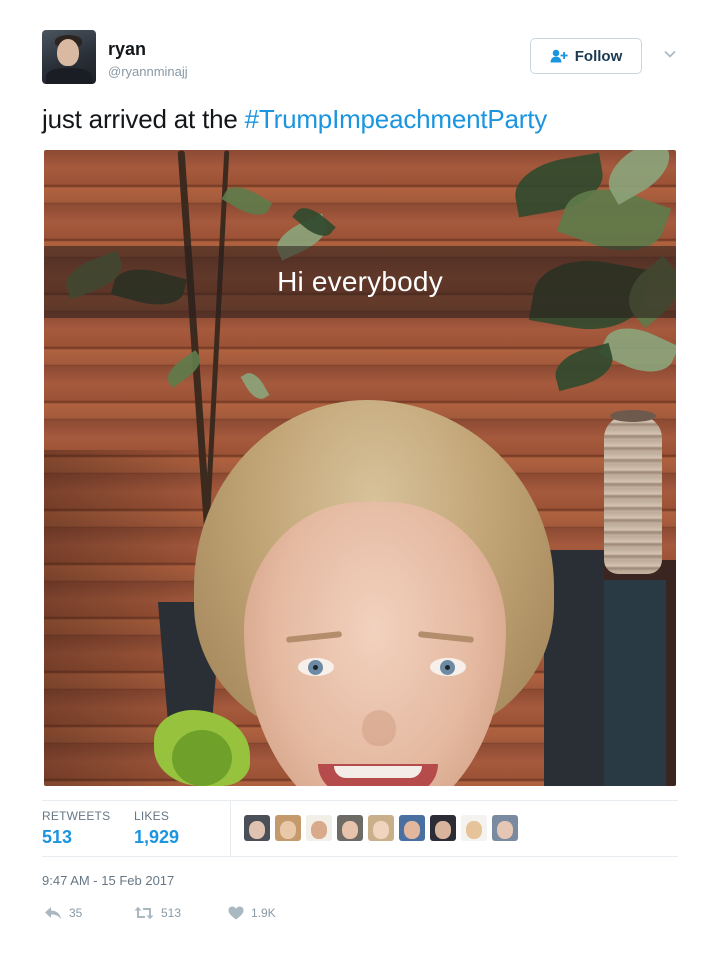 This screenshot has height=963, width=717. What do you see at coordinates (144, 913) in the screenshot?
I see `retweet-icon` at bounding box center [144, 913].